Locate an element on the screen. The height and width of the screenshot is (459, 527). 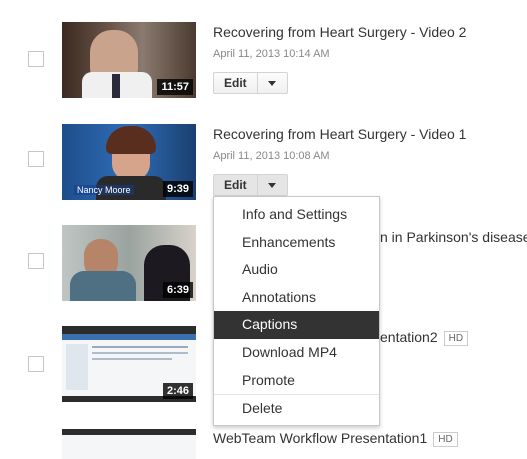
video-title: Recovering from Heart Surgery - Video 1 is located at coordinates (339, 134).